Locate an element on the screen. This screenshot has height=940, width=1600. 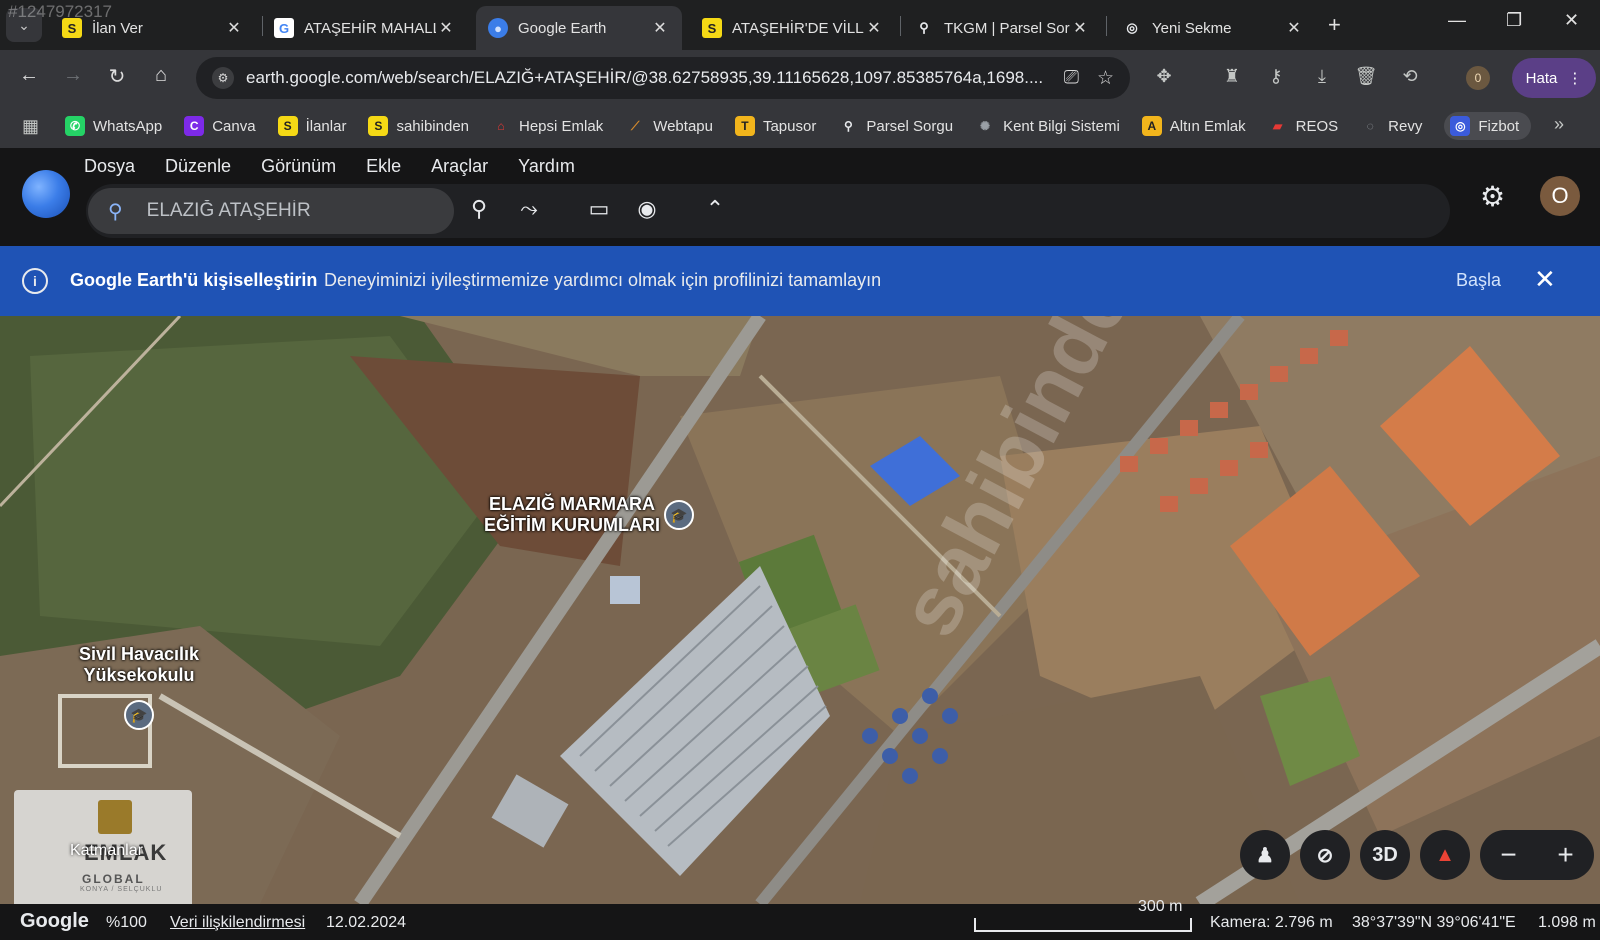
bookmark-star-icon: ☆ is located at coordinates (1105, 78).